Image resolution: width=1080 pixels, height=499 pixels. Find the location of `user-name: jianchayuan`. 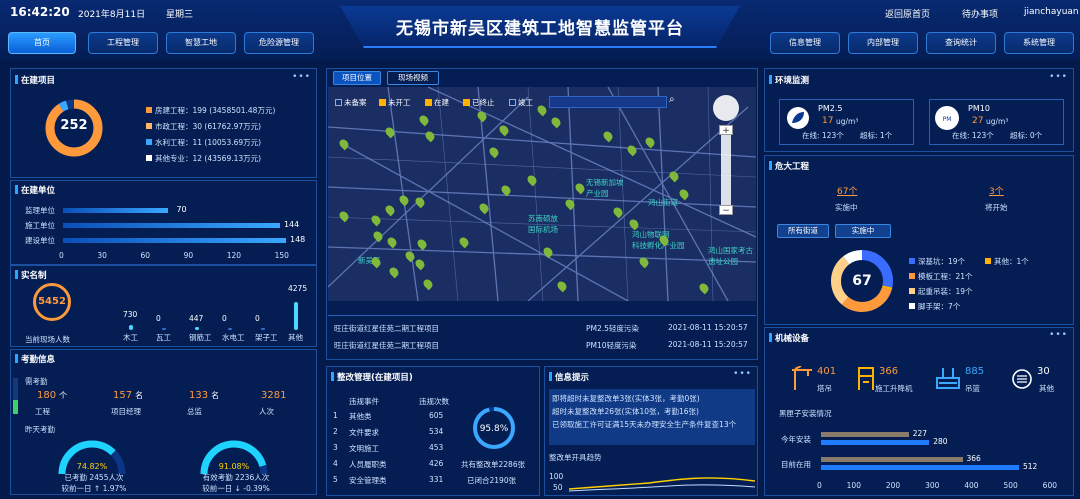

user-name: jianchayuan is located at coordinates (1051, 12).